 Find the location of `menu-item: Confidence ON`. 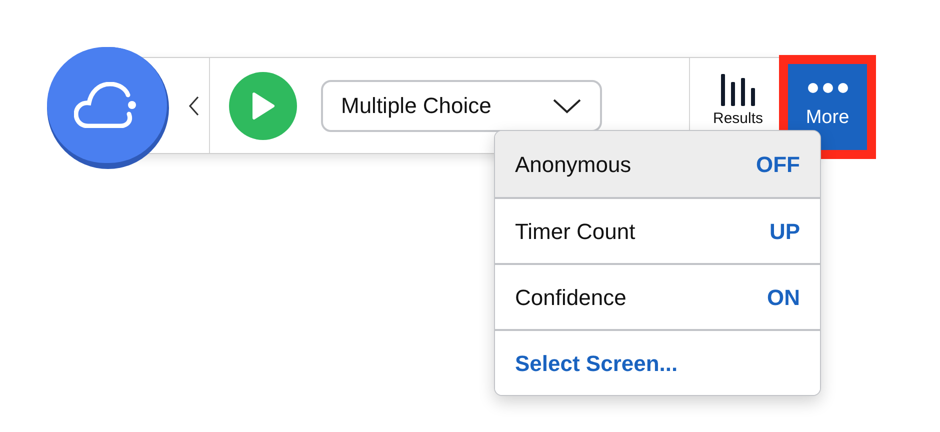

menu-item: Confidence ON is located at coordinates (657, 296).